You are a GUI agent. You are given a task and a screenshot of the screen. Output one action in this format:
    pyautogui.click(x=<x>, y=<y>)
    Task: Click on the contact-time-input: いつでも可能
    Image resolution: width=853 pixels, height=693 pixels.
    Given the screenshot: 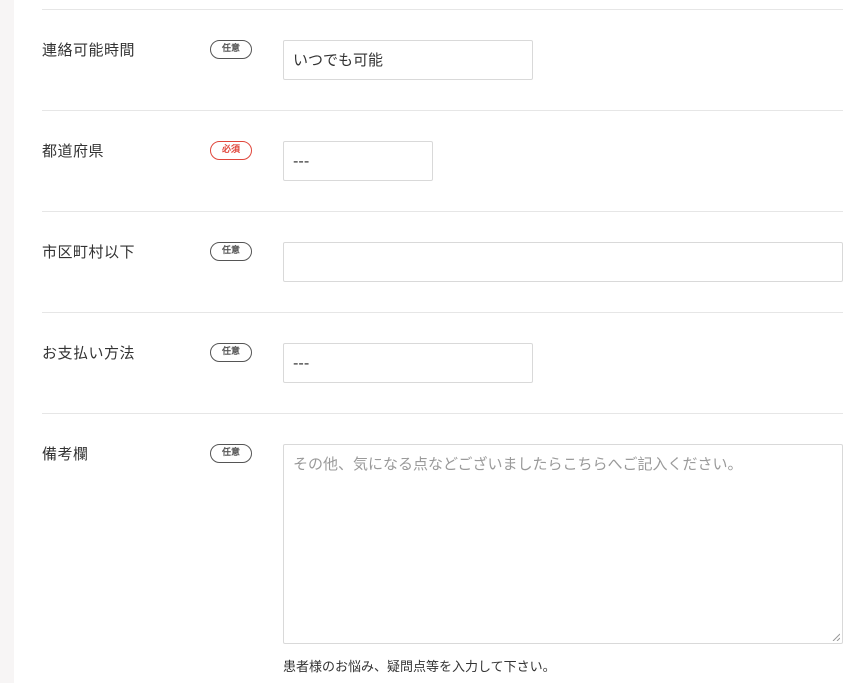 What is the action you would take?
    pyautogui.click(x=408, y=60)
    